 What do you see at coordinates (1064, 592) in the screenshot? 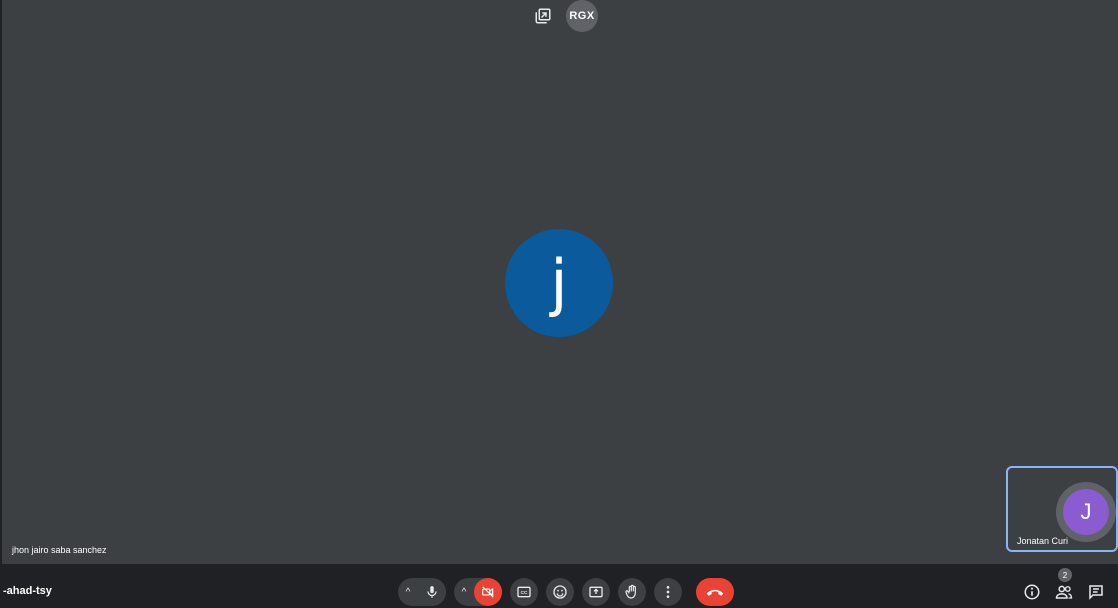
I see `people-icon` at bounding box center [1064, 592].